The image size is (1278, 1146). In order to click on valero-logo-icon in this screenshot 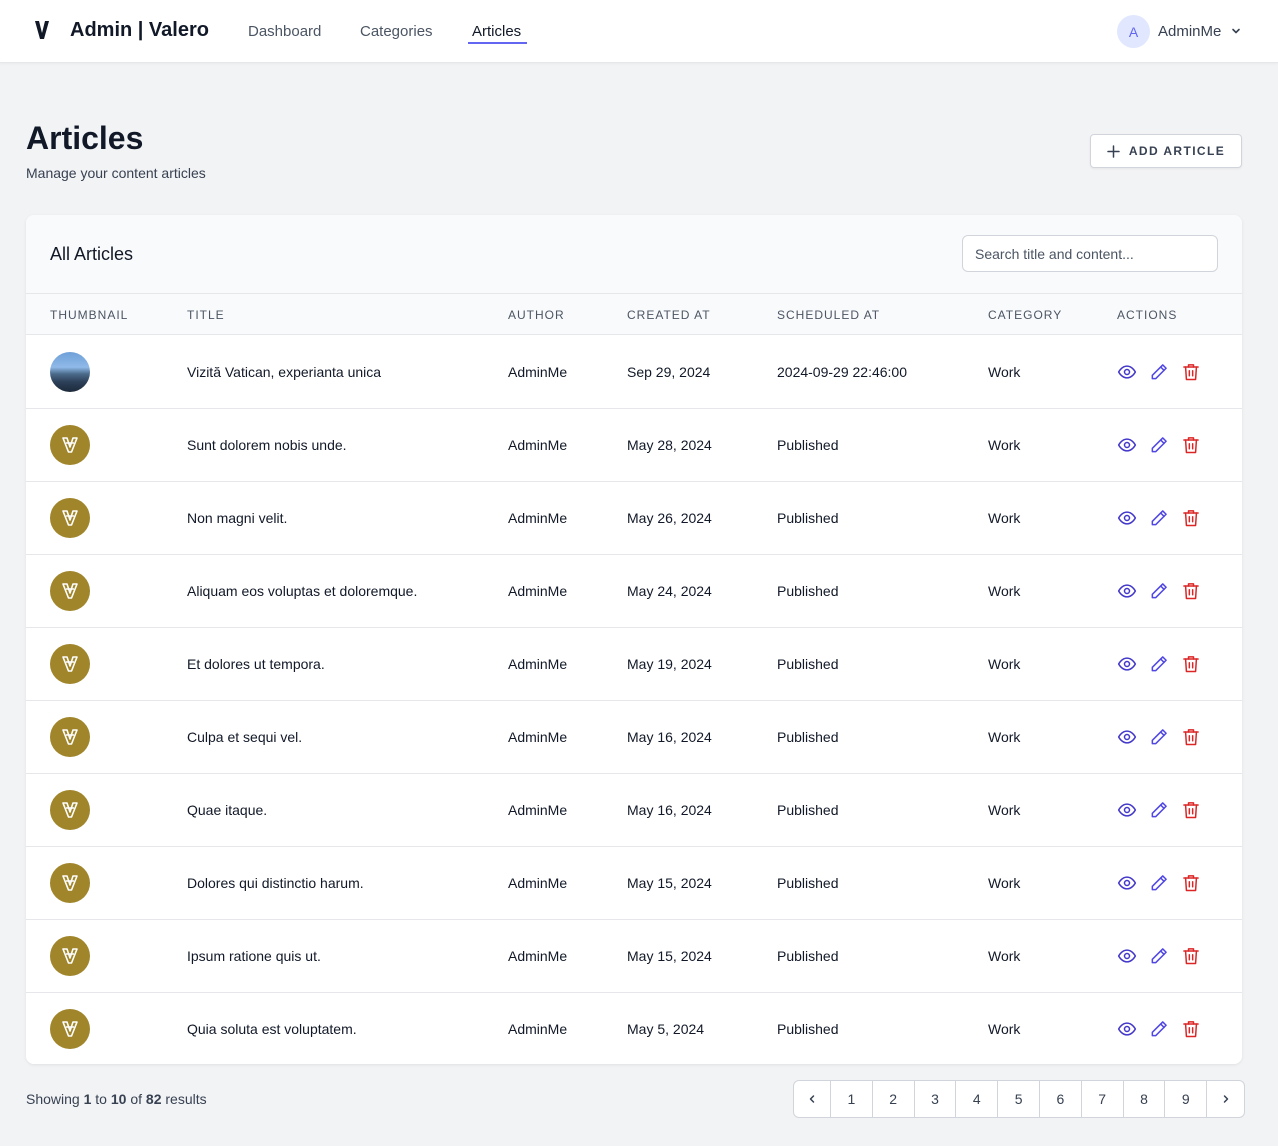, I will do `click(42, 30)`.